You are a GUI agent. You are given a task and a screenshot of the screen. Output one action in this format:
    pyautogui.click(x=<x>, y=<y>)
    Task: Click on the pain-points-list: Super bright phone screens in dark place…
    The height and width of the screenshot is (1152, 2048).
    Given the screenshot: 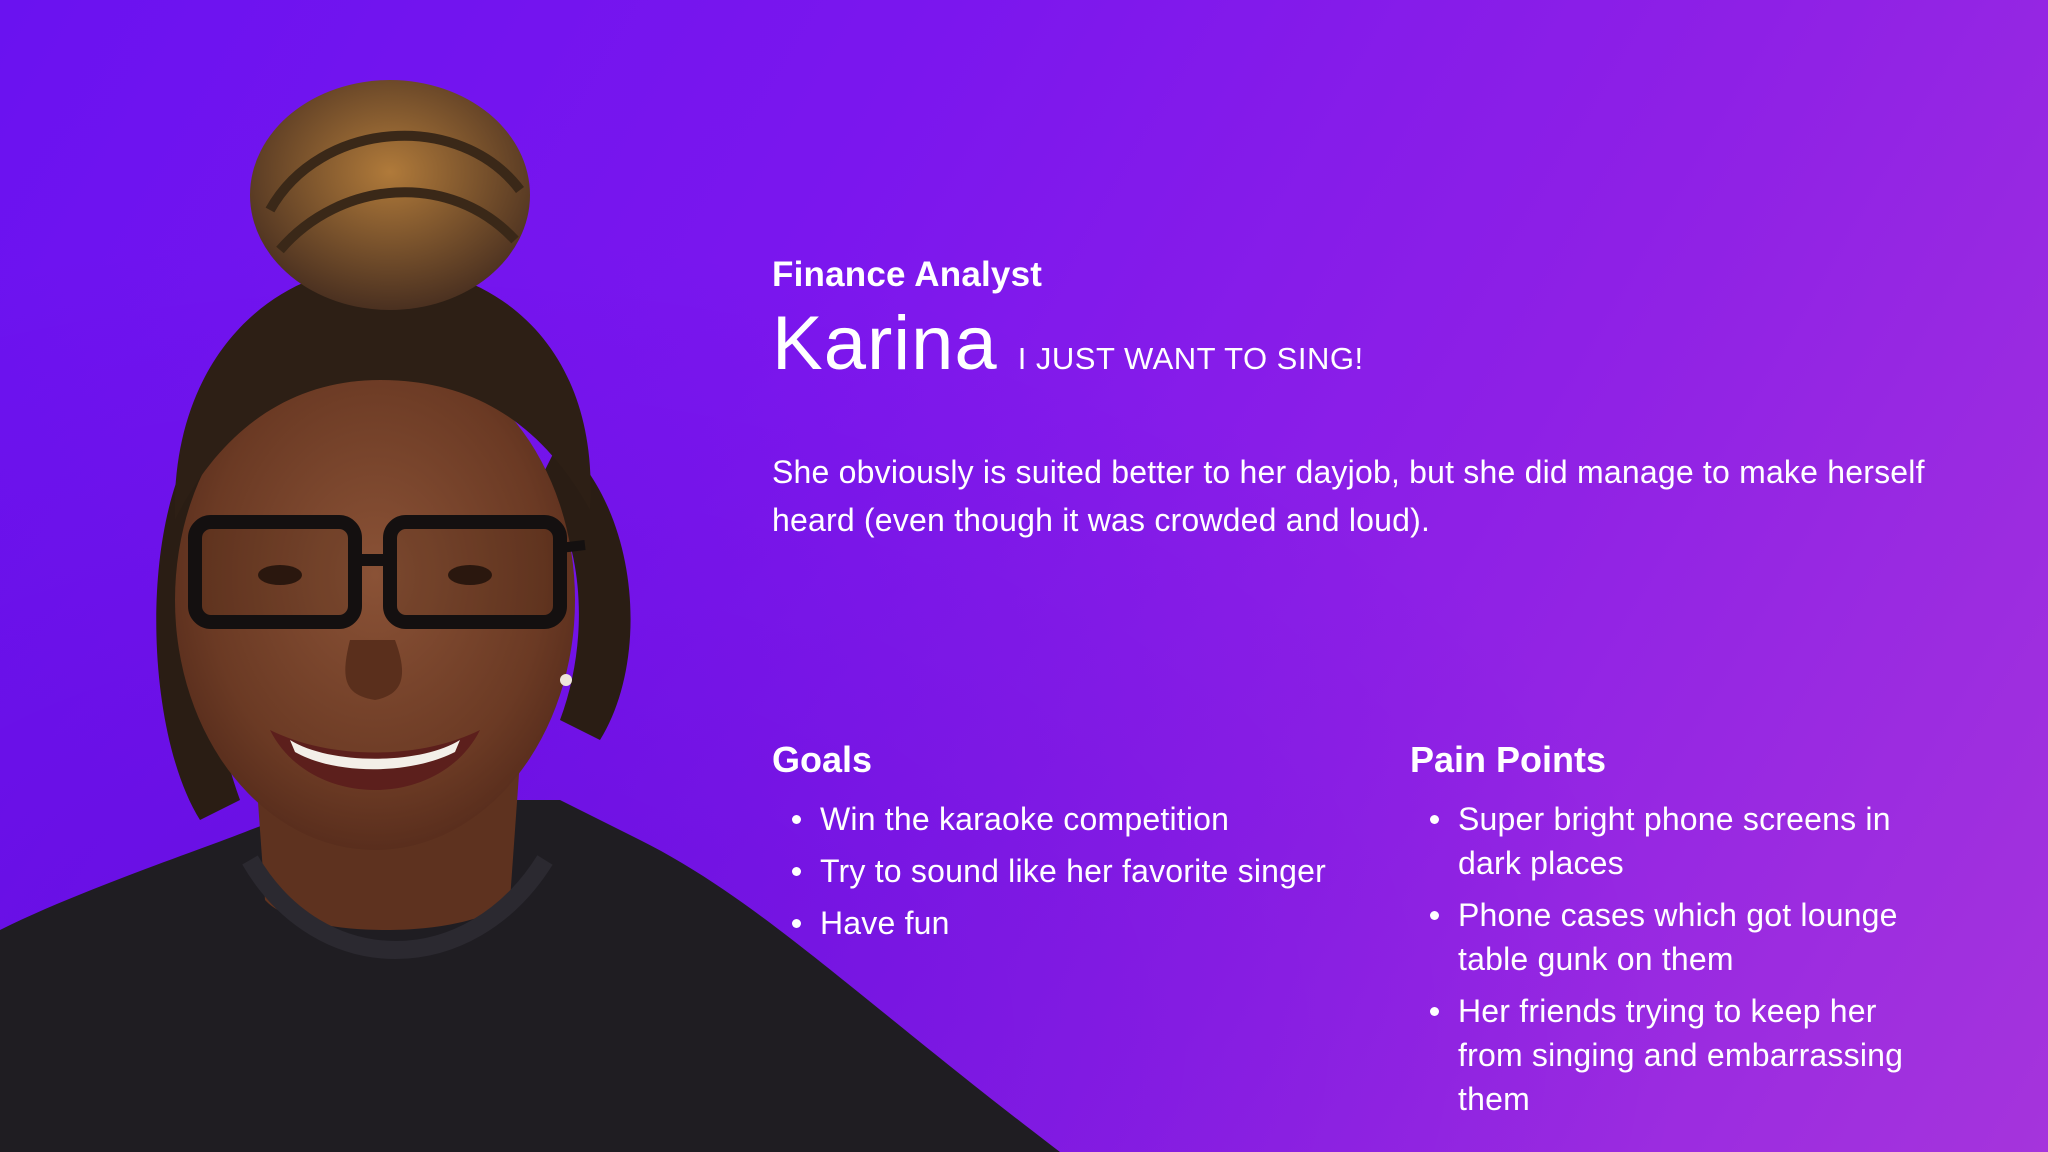 What is the action you would take?
    pyautogui.click(x=1680, y=959)
    